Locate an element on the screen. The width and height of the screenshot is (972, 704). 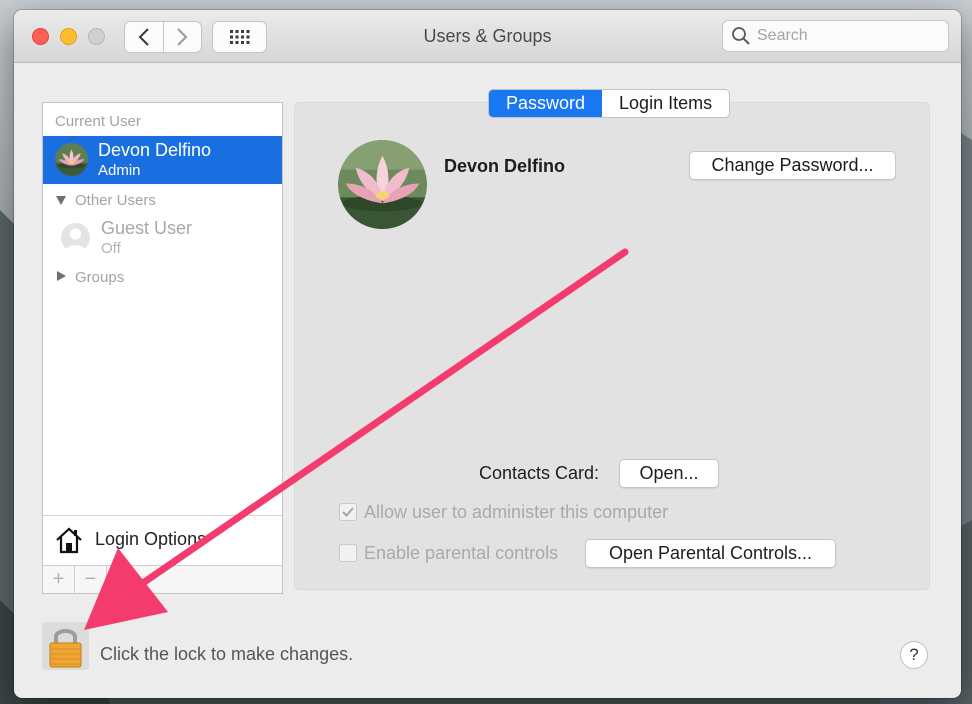
list-item-current-user: Devon Delfino Admin is located at coordinates (162, 160).